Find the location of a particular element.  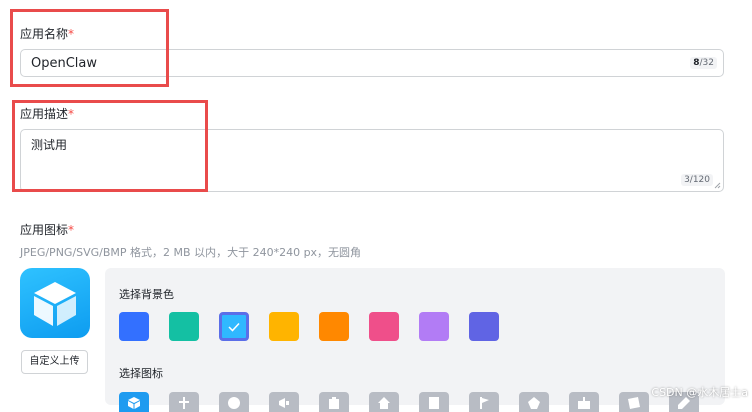

question-icon is located at coordinates (234, 403).